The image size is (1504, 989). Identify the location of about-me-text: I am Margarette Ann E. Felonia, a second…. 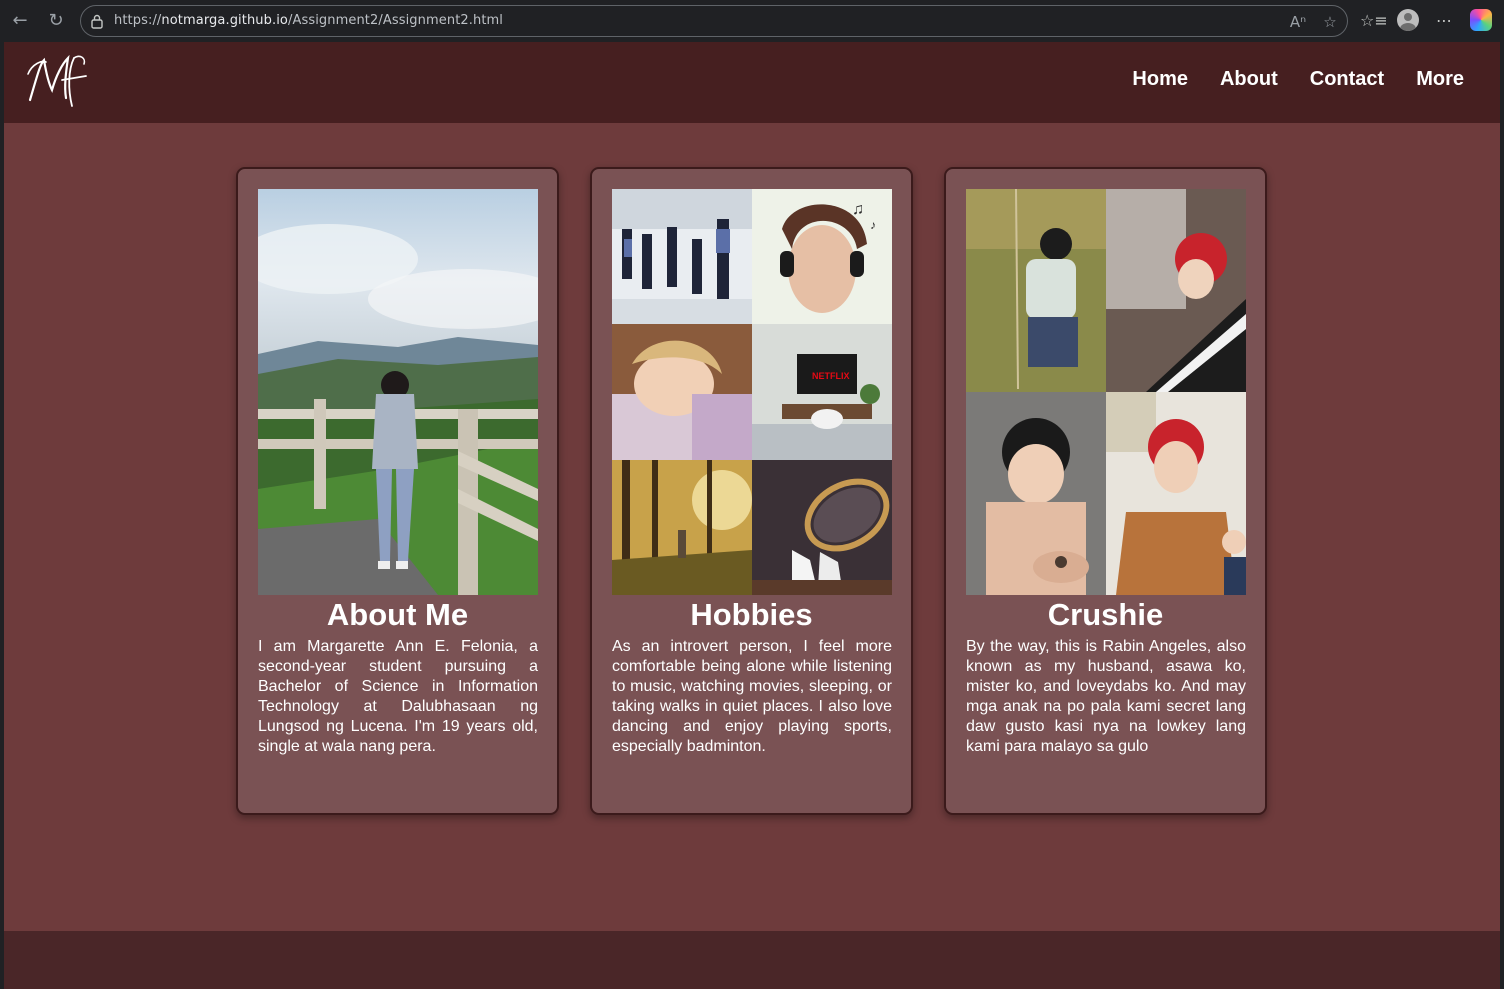
(398, 696).